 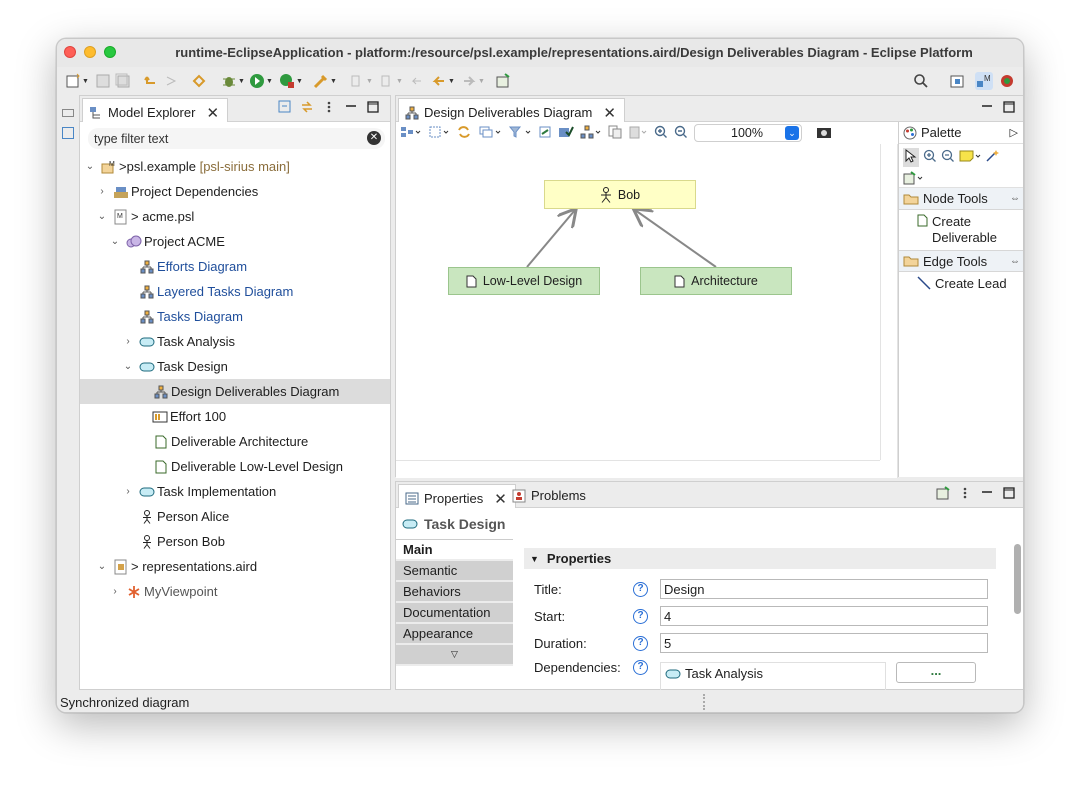 What do you see at coordinates (411, 133) in the screenshot?
I see `arrange-icon` at bounding box center [411, 133].